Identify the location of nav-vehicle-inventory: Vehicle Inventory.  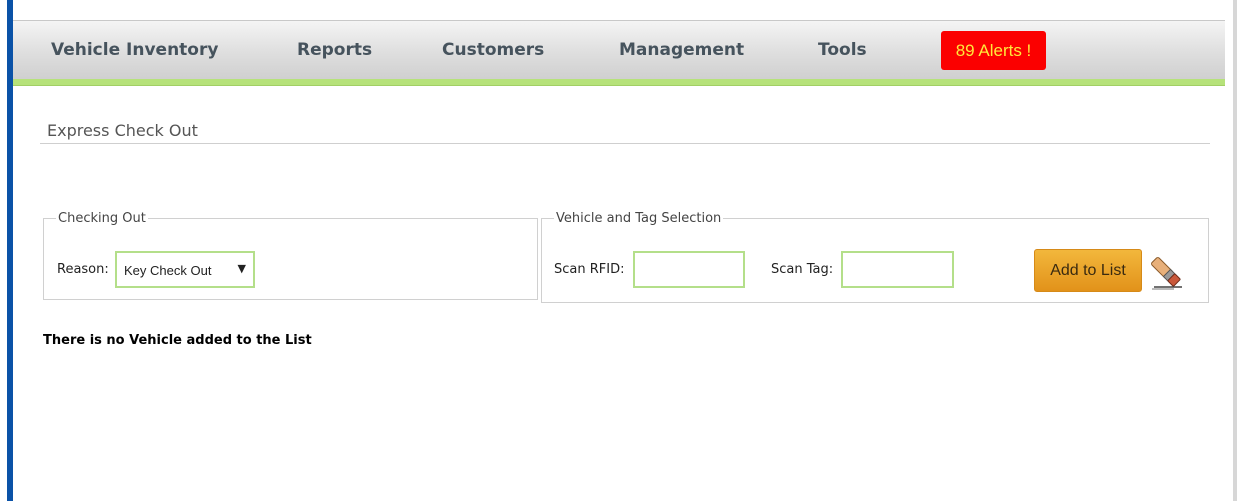
(134, 50).